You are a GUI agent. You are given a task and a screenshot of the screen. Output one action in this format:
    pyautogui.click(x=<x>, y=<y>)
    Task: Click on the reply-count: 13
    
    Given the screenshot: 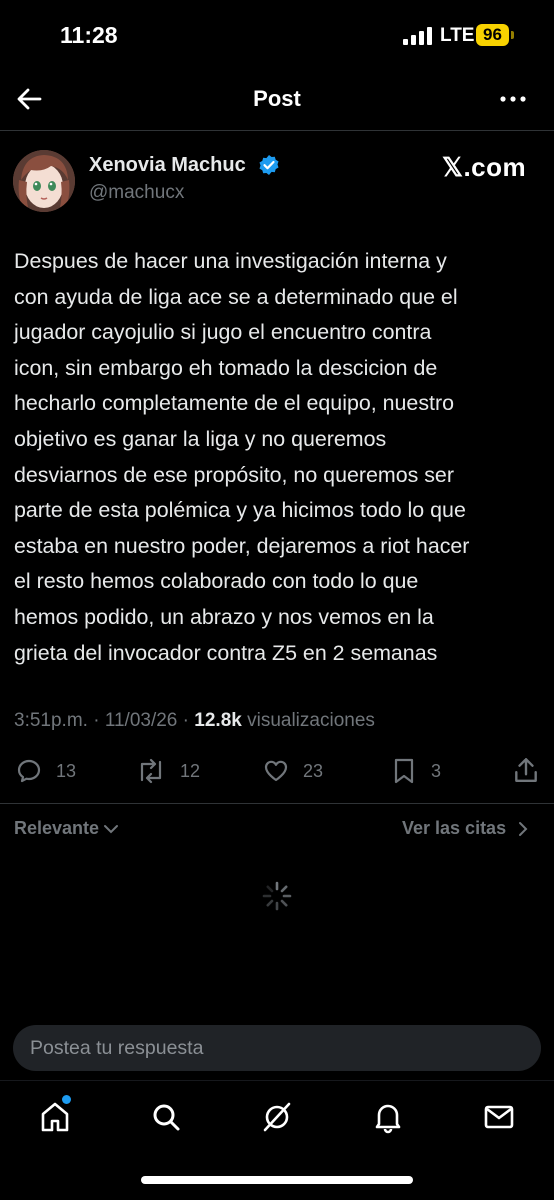 What is the action you would take?
    pyautogui.click(x=66, y=770)
    